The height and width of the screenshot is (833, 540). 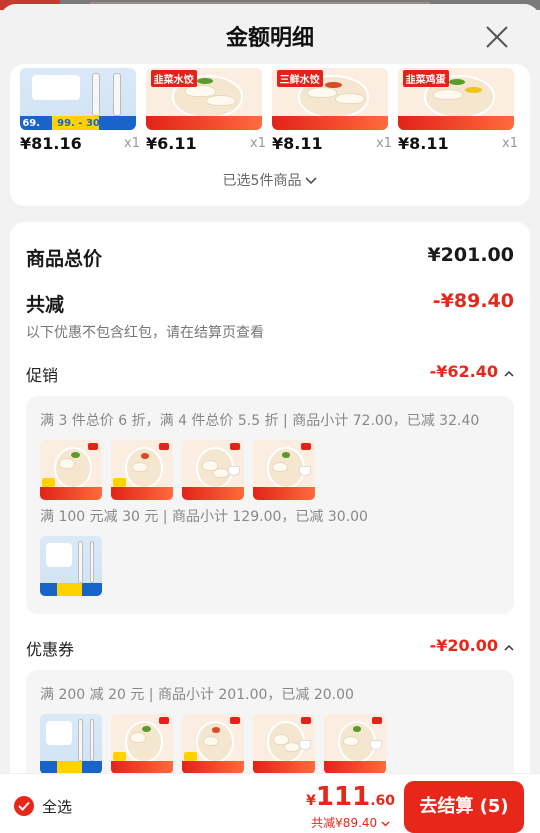 What do you see at coordinates (204, 517) in the screenshot?
I see `promotion-rule: 满 100 元减 30 元 | 商品小计 129.00，已减 30.00` at bounding box center [204, 517].